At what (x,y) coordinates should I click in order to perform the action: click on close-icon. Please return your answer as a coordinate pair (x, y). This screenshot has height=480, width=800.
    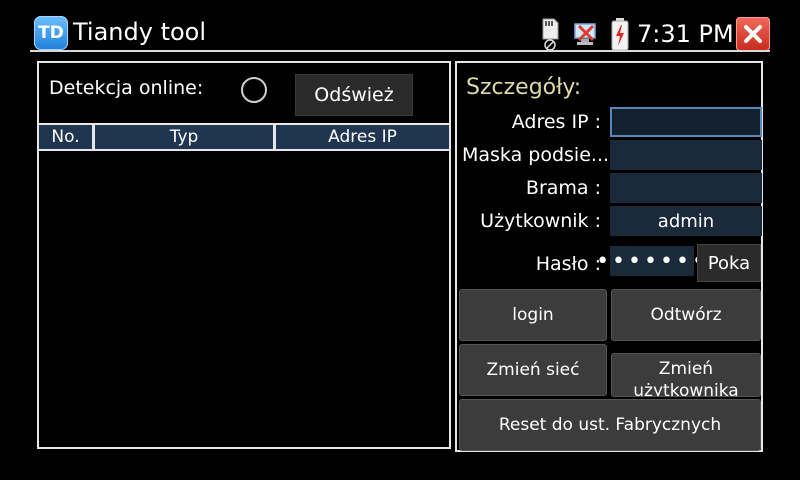
    Looking at the image, I should click on (753, 34).